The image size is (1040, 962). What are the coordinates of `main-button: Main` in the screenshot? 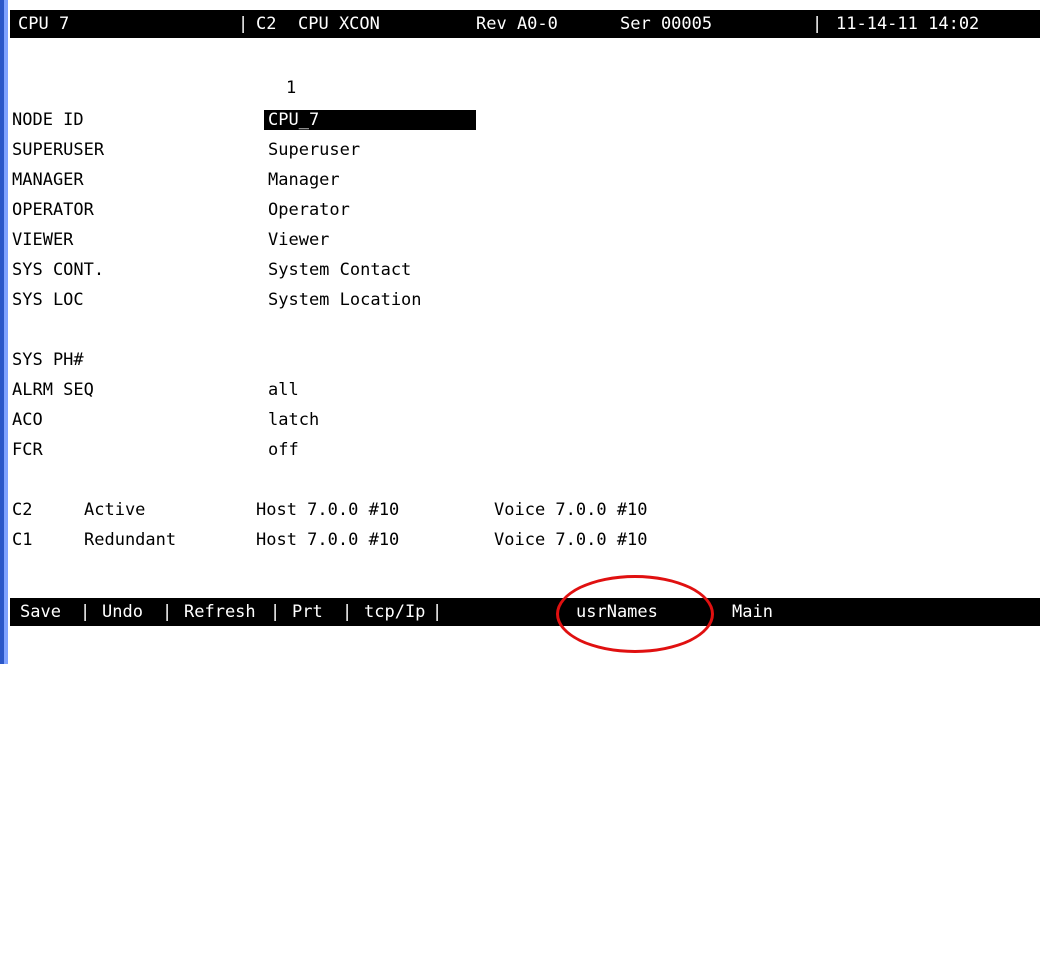 It's located at (752, 612).